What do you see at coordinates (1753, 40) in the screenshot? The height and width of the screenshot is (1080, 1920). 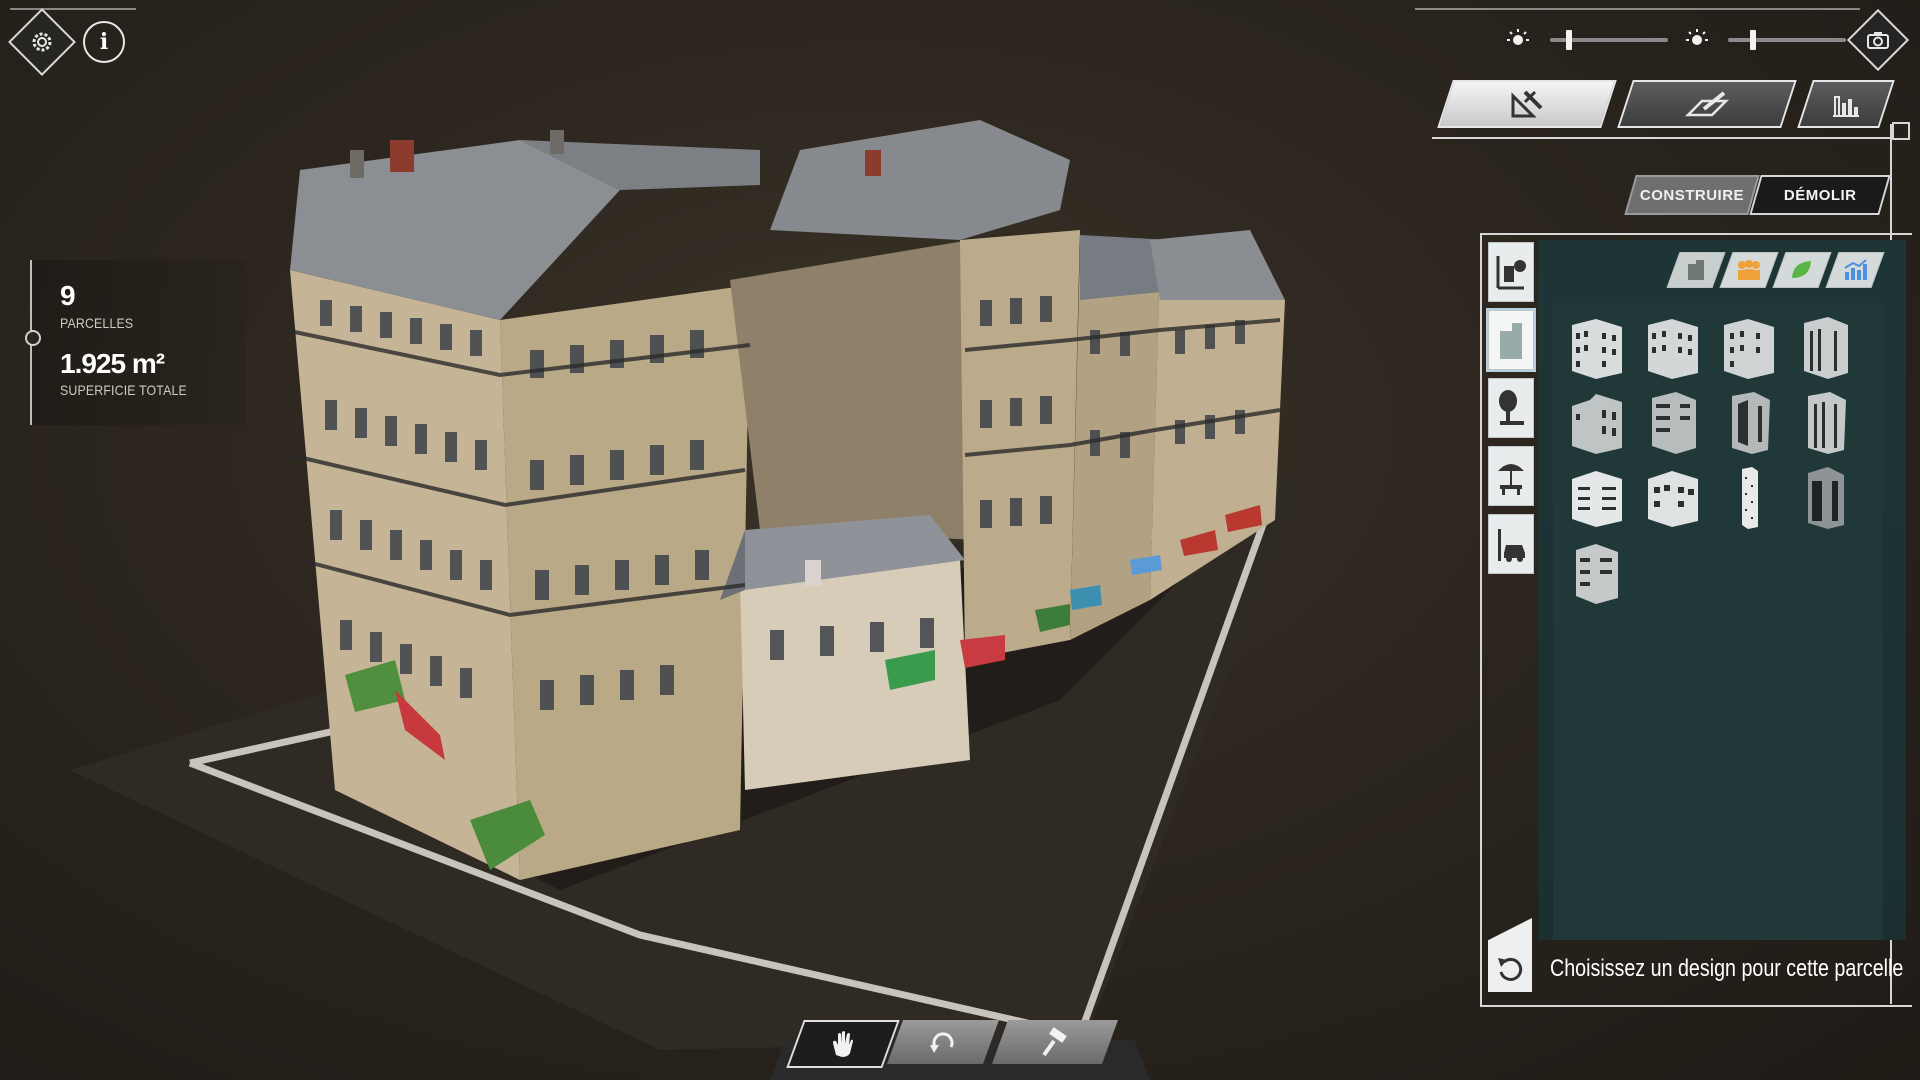 I see `light-slider-2-thumb` at bounding box center [1753, 40].